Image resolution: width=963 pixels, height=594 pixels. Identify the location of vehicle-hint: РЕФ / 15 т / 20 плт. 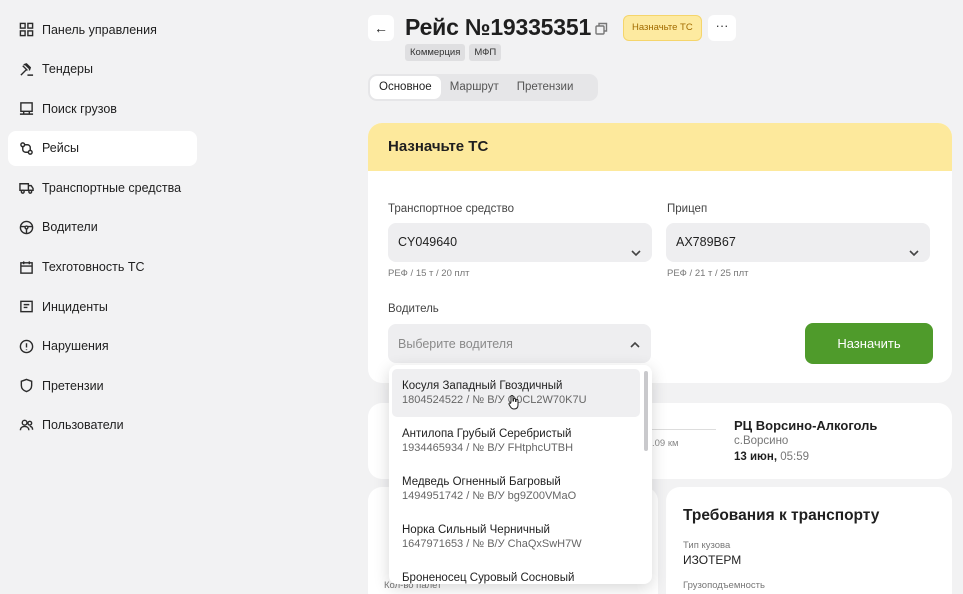
(429, 273).